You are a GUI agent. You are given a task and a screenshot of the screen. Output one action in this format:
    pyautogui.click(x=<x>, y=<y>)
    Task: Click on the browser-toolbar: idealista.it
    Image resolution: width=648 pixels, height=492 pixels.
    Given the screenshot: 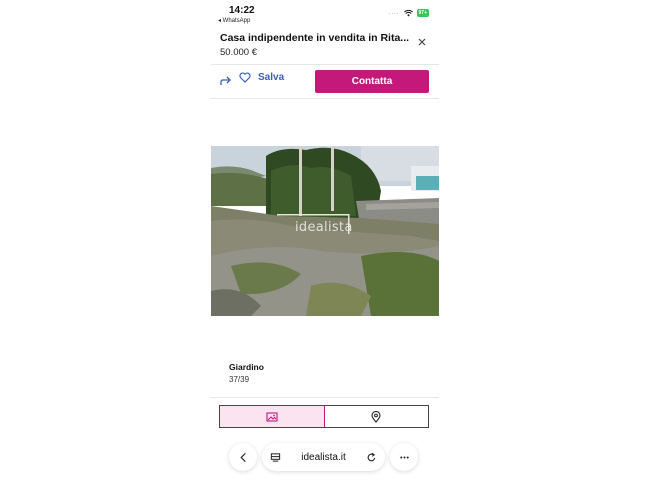 What is the action you would take?
    pyautogui.click(x=323, y=457)
    